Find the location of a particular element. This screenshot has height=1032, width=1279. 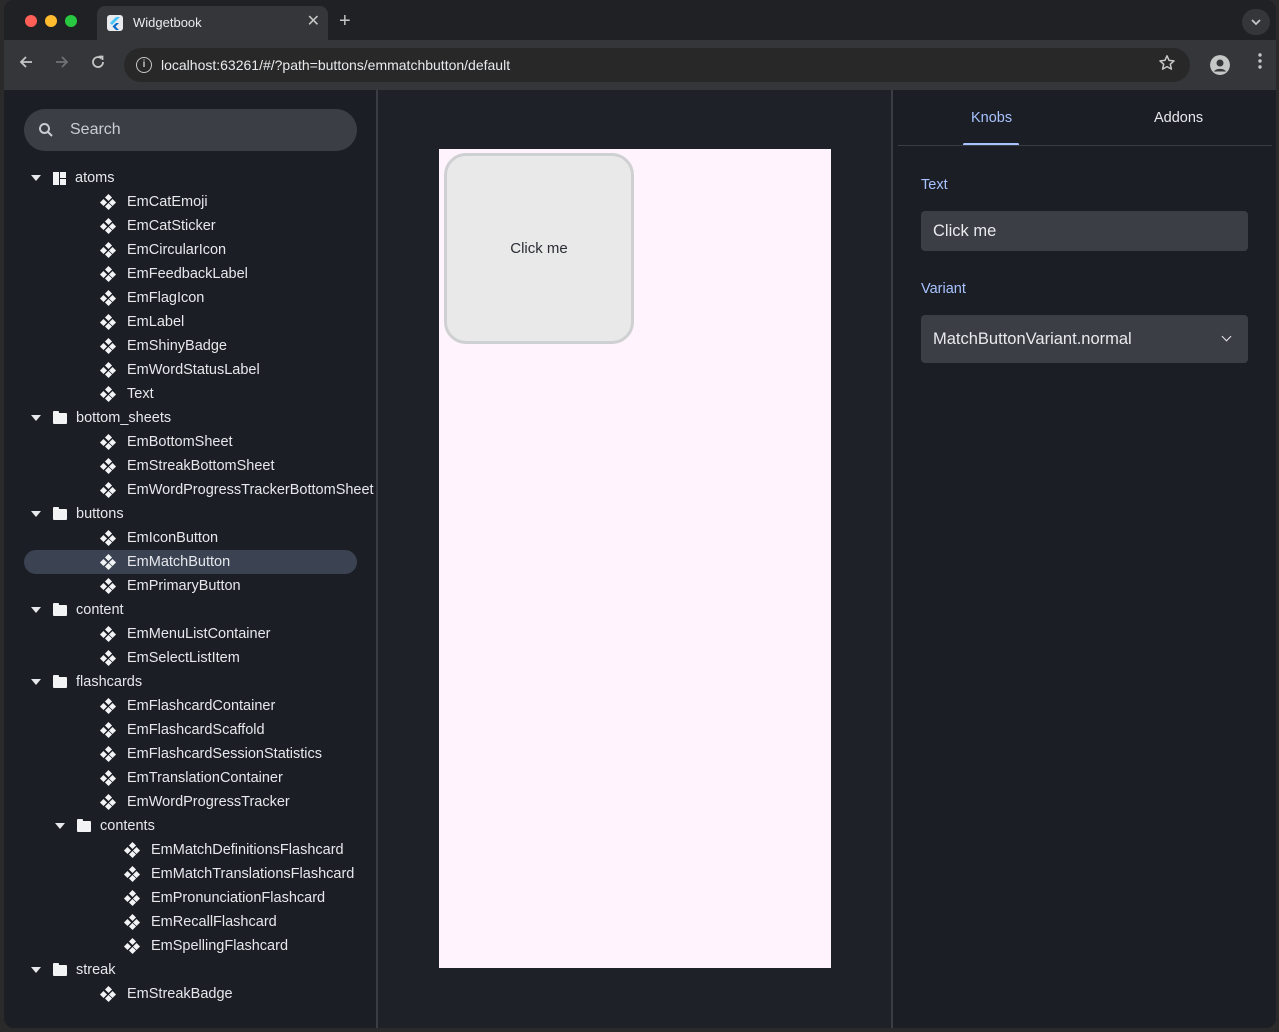

tree-item-label: EmTranslationContainer is located at coordinates (205, 778).